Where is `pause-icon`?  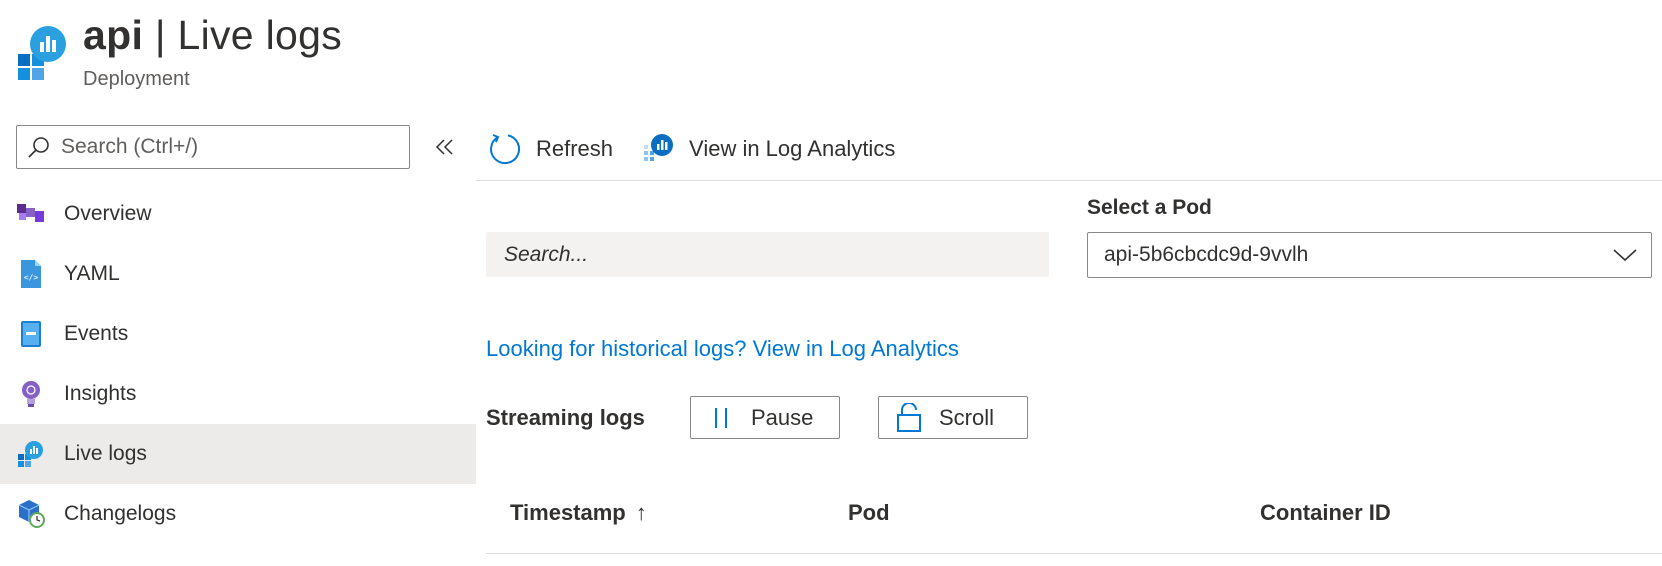
pause-icon is located at coordinates (721, 417).